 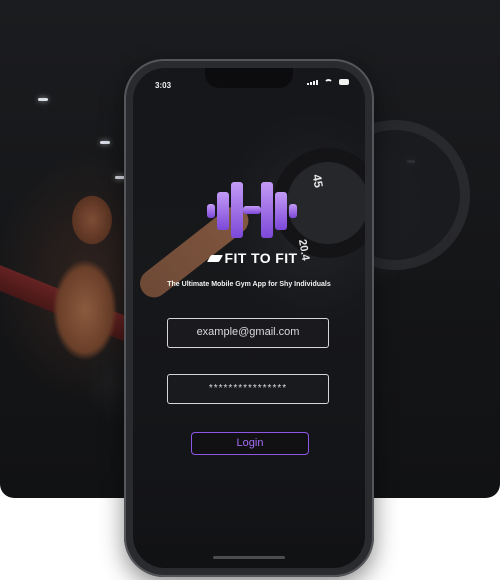 I want to click on brand: FIT TO FIT, so click(x=253, y=258).